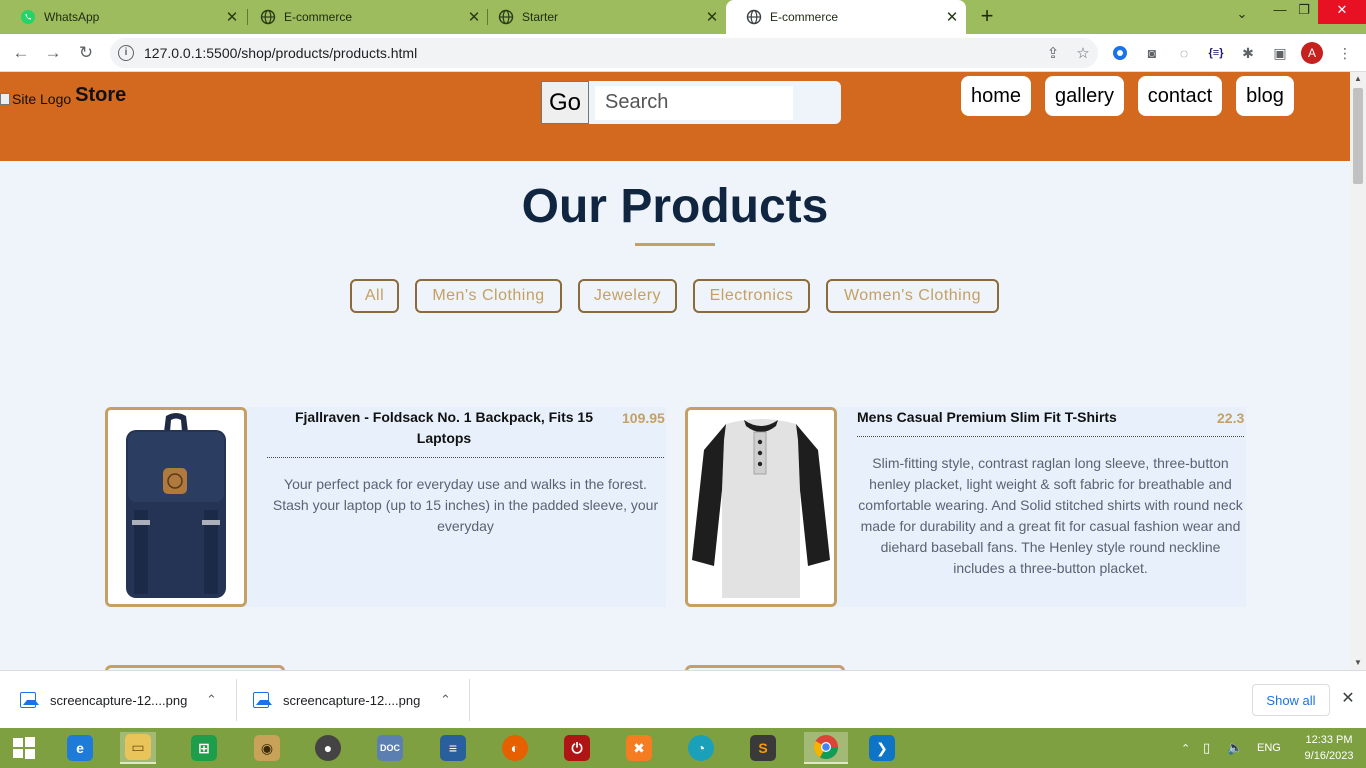 The height and width of the screenshot is (768, 1366). Describe the element at coordinates (1312, 53) in the screenshot. I see `profile-avatar: A` at that location.